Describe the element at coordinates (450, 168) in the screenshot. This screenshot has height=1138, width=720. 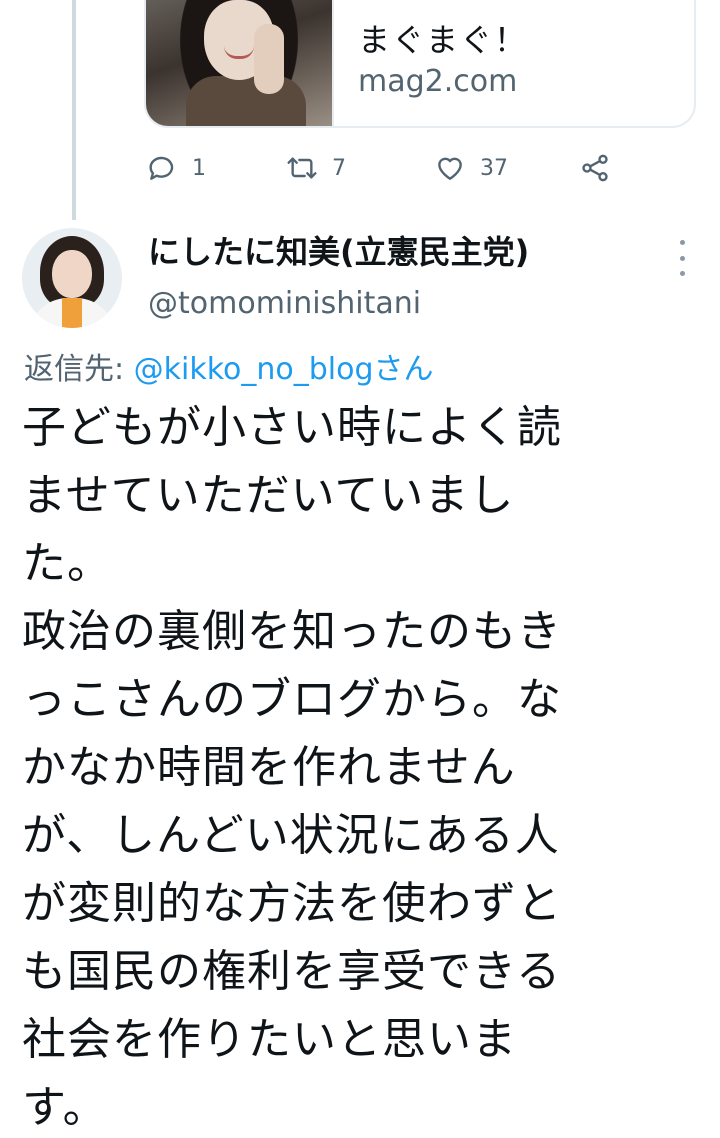
I see `like-icon` at that location.